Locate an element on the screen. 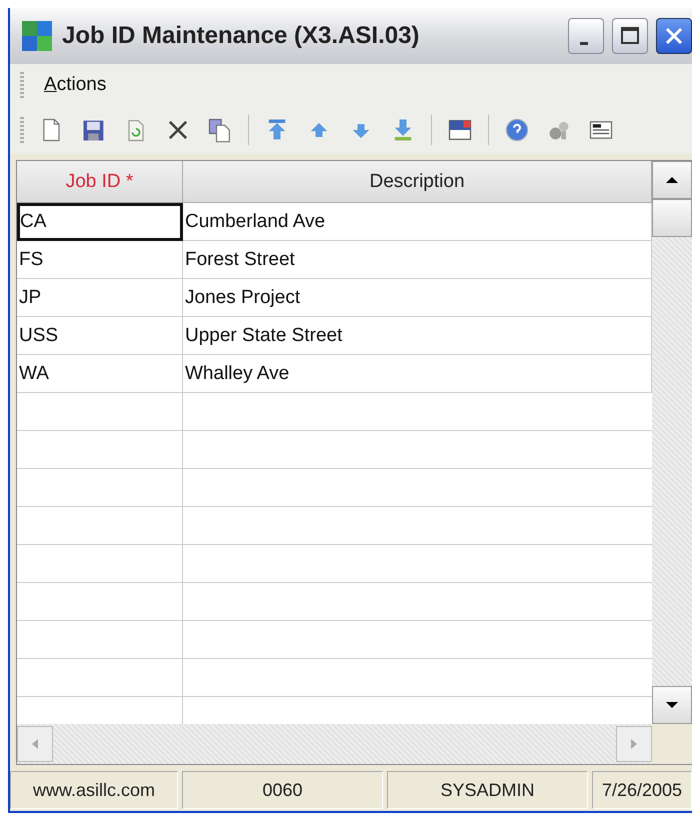 This screenshot has width=692, height=815. scrollbar-thumb is located at coordinates (672, 218).